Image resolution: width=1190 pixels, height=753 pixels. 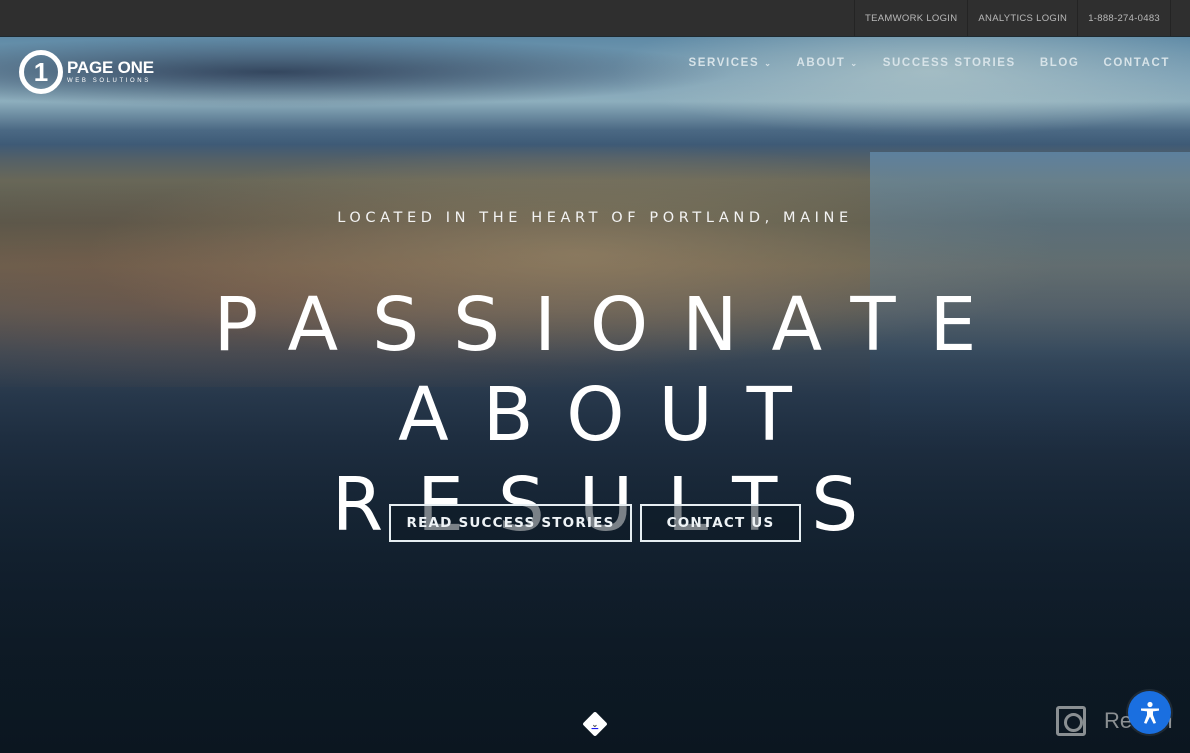 I want to click on nav-item-contact: CONTACT, so click(x=1136, y=63).